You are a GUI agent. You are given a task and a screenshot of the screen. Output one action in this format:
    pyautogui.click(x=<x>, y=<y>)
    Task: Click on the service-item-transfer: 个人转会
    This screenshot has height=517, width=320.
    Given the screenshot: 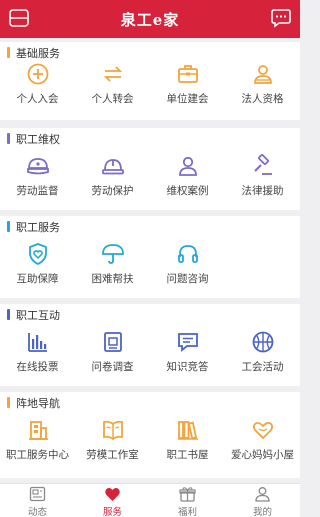 What is the action you would take?
    pyautogui.click(x=112, y=91)
    